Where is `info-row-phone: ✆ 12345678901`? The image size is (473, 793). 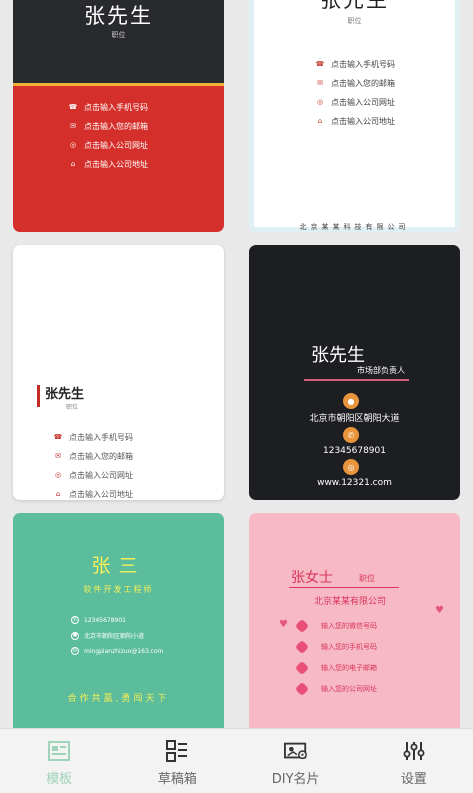 info-row-phone: ✆ 12345678901 is located at coordinates (117, 620).